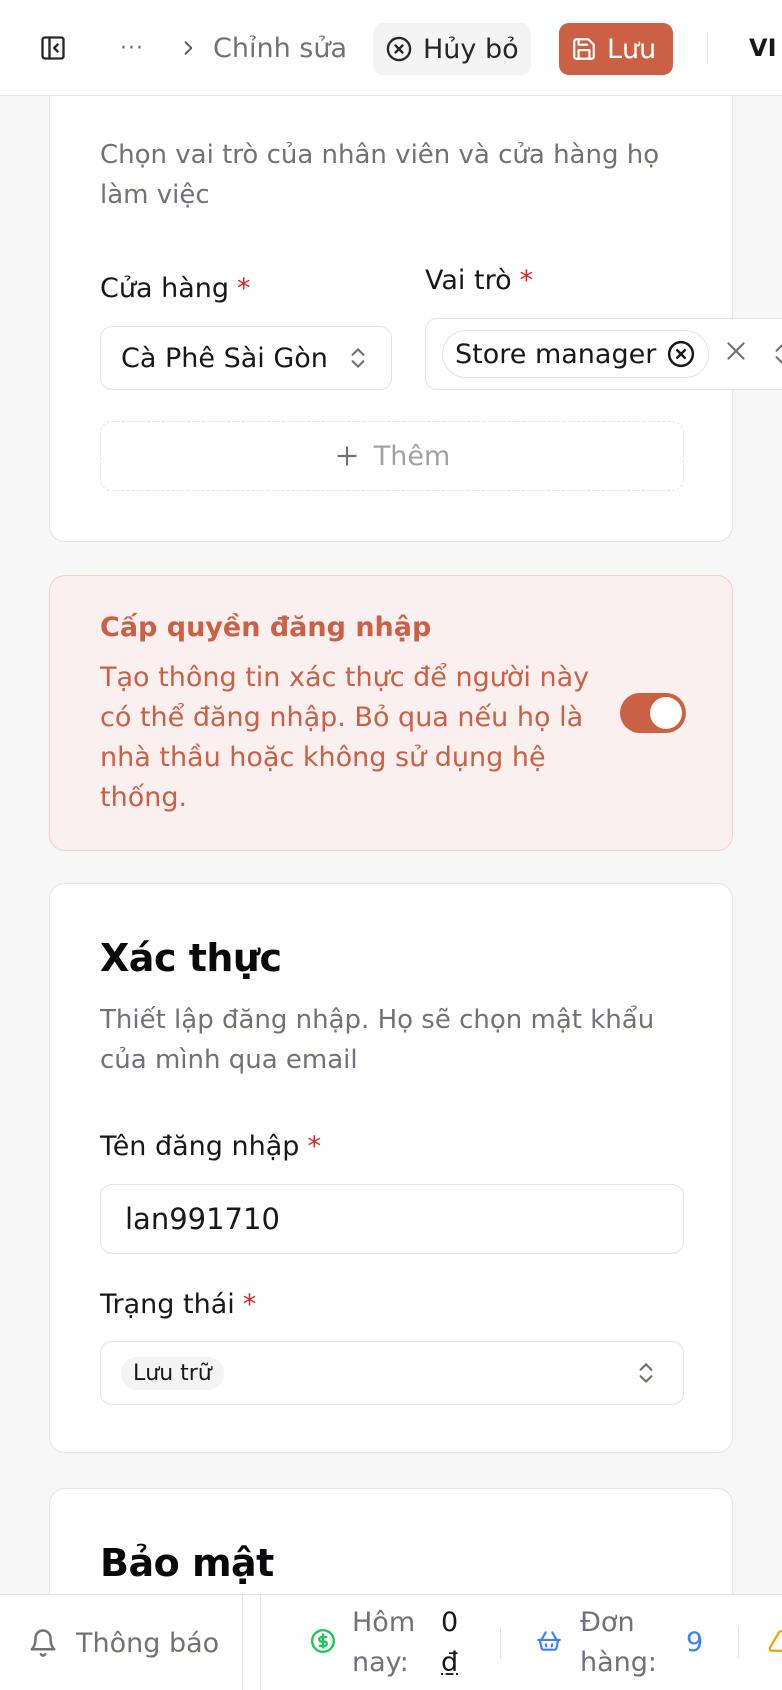  I want to click on breadcrumb-chevron-right-icon, so click(188, 48).